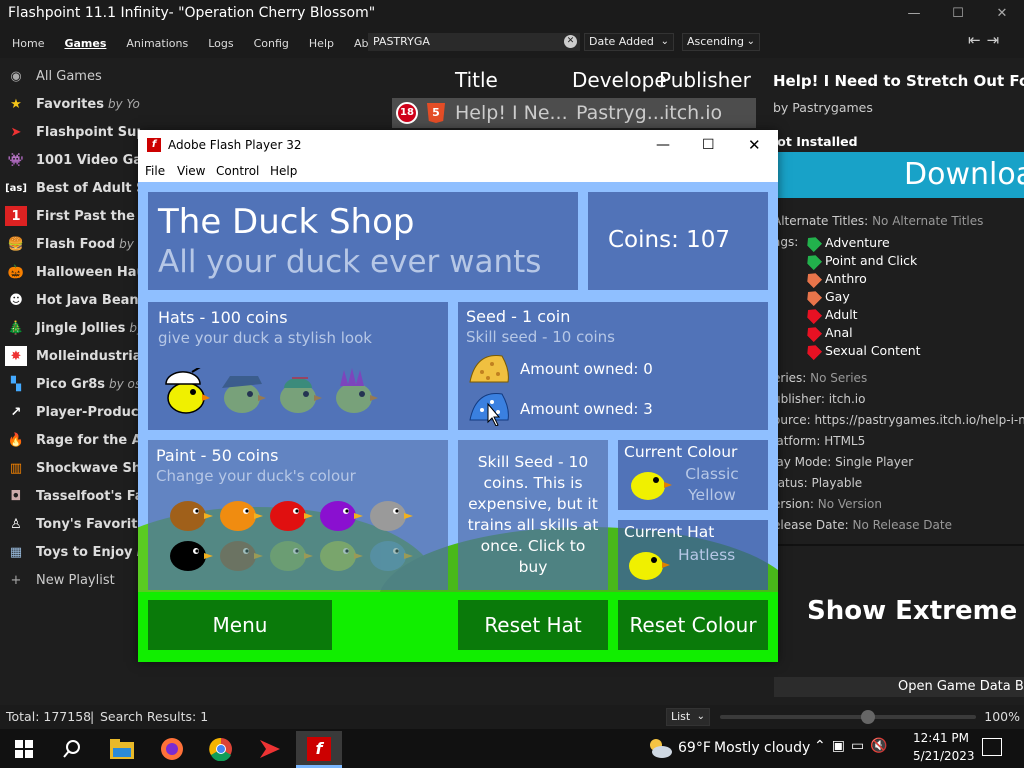  I want to click on minimize-button: —, so click(914, 13).